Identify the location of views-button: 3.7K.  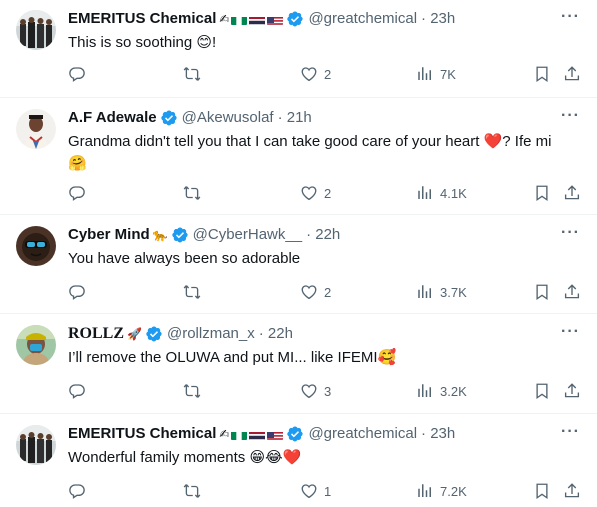
(441, 292).